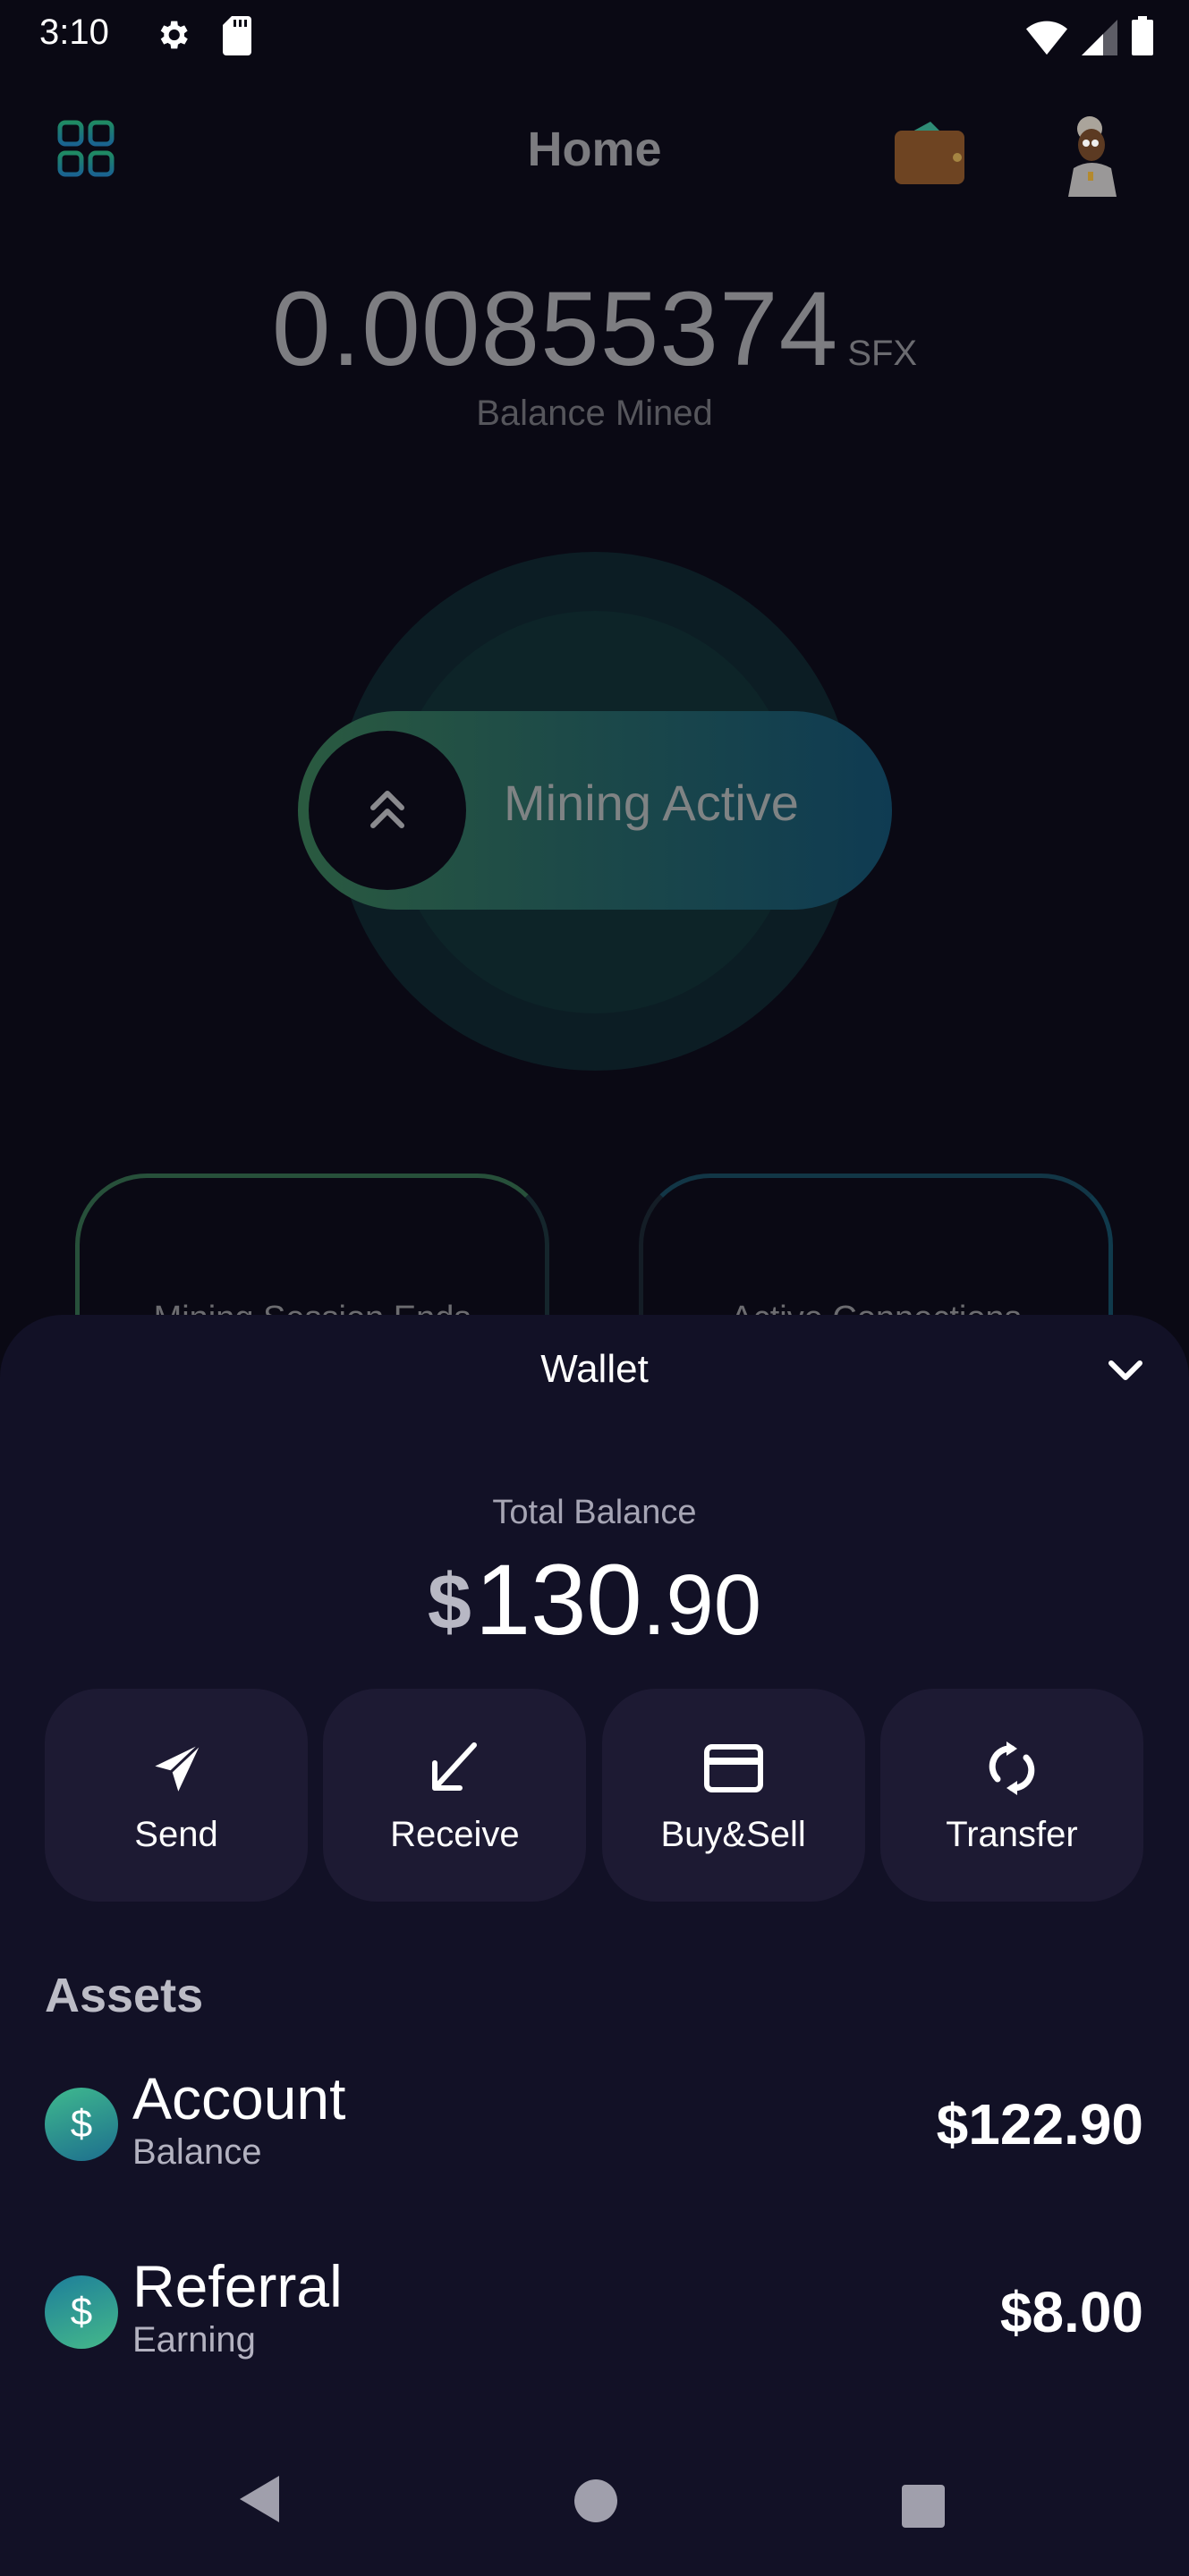 This screenshot has width=1189, height=2576. I want to click on mined-balance: 0.00855374 SFX Balance Mined, so click(594, 351).